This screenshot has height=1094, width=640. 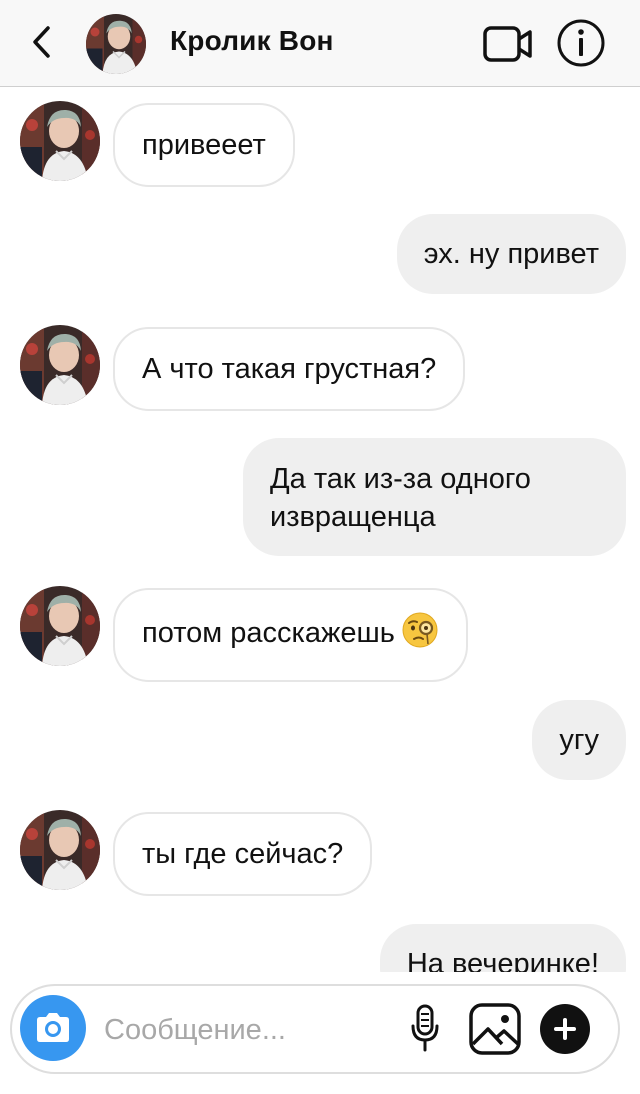 I want to click on microphone-icon, so click(x=425, y=1028).